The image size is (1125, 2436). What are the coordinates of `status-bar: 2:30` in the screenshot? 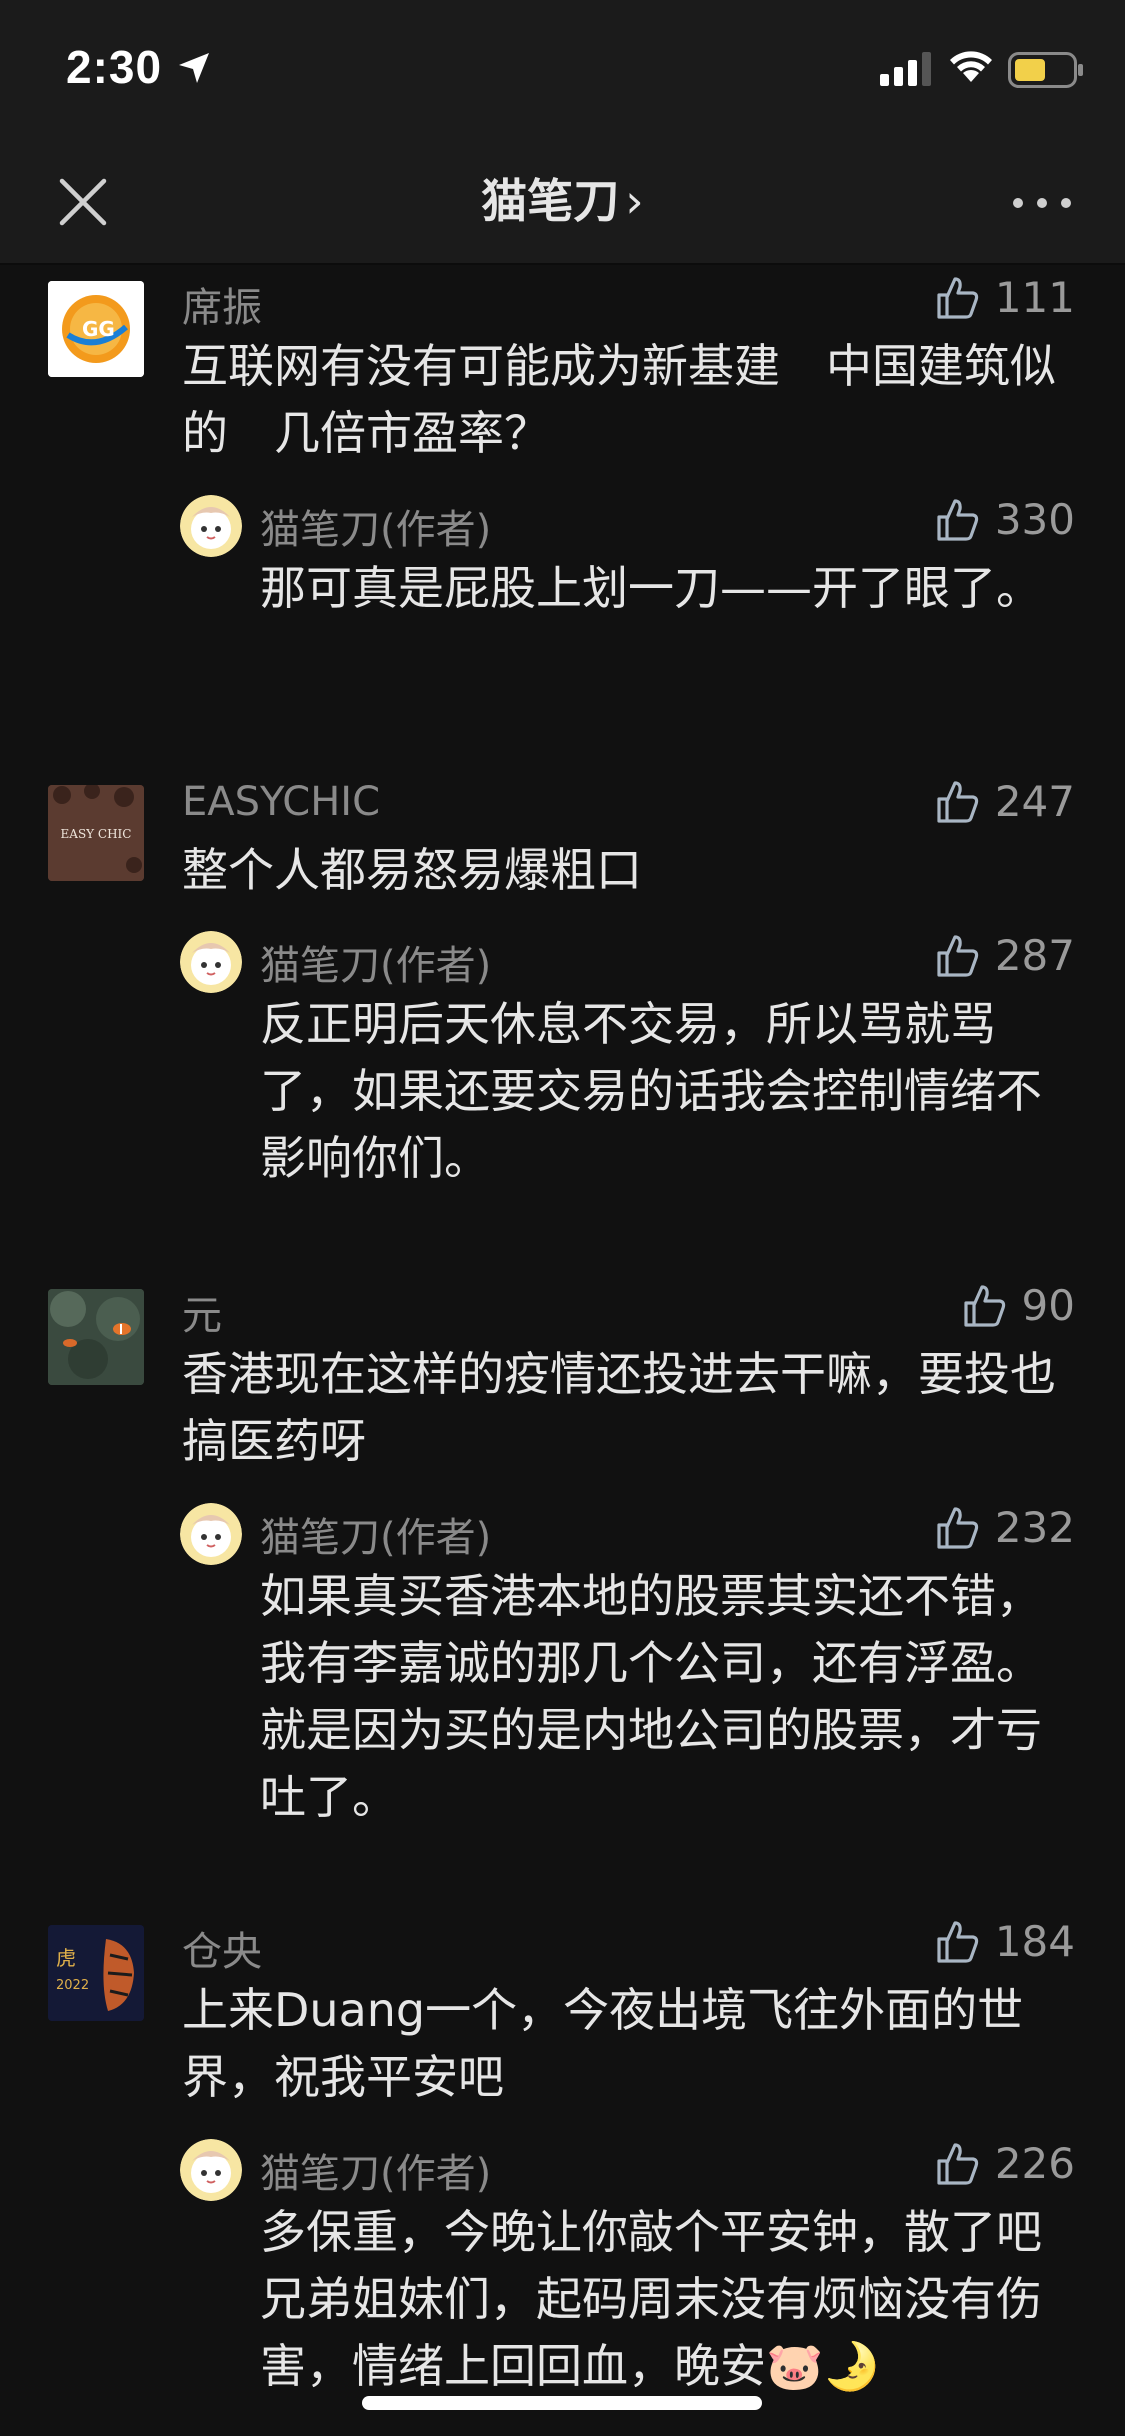 It's located at (562, 67).